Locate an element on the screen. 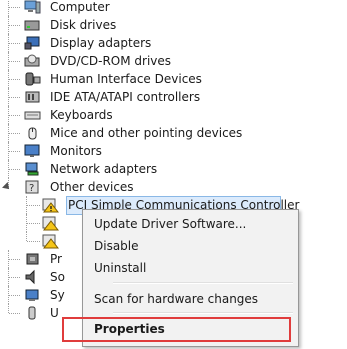  tree-item-other-devices: ? Other devices is located at coordinates (173, 187).